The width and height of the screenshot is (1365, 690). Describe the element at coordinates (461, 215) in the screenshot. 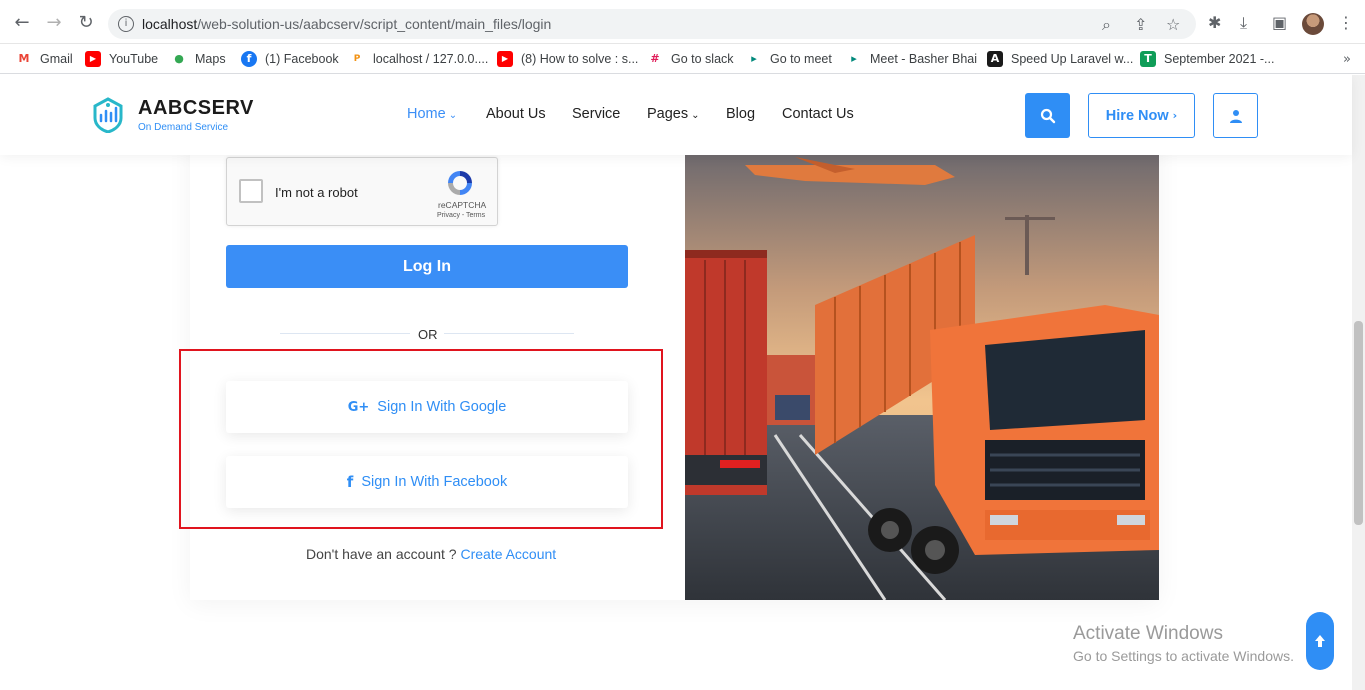

I see `recaptcha-links: Privacy - Terms` at that location.